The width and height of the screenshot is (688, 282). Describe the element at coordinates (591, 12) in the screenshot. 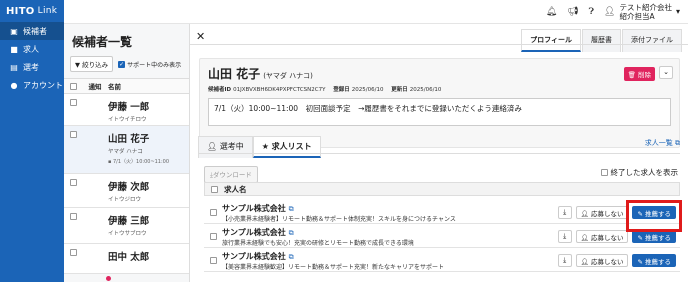

I see `help-icon: ❓︎` at that location.